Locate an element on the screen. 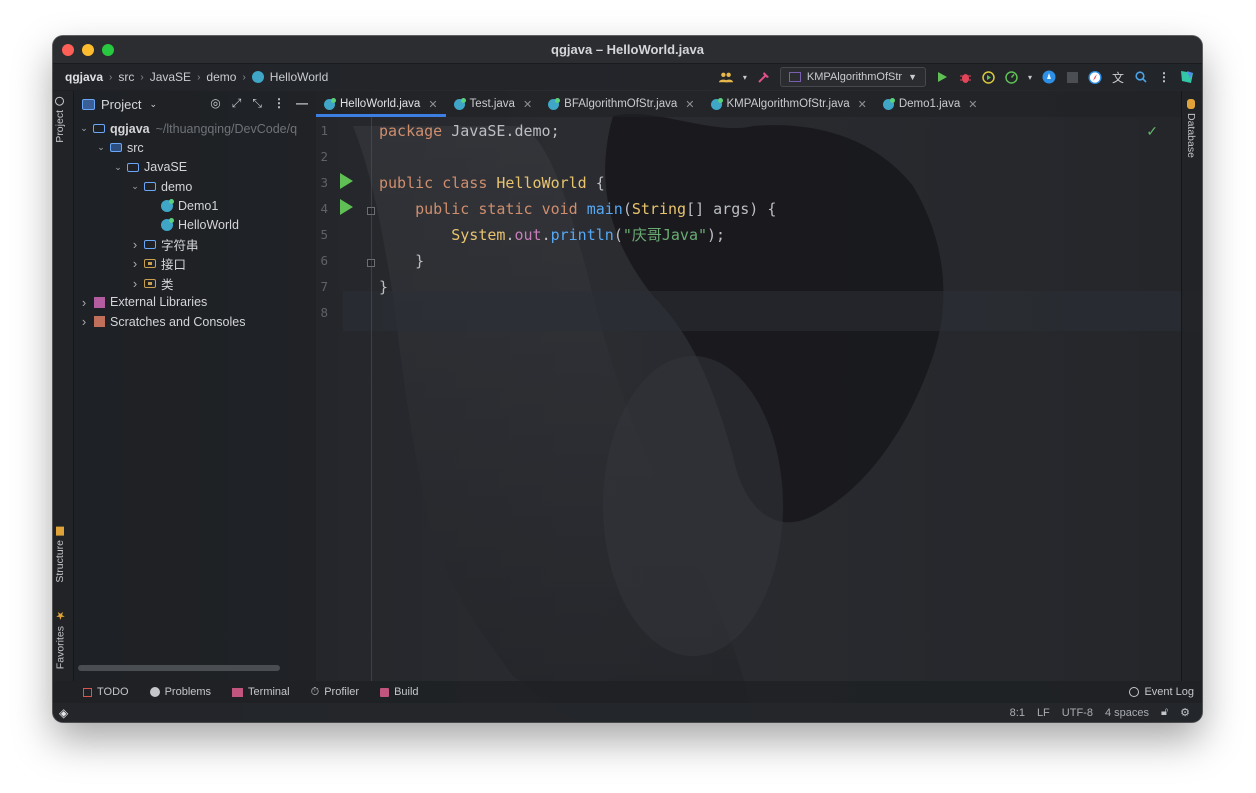  layers-icon: ◈ is located at coordinates (63, 713).